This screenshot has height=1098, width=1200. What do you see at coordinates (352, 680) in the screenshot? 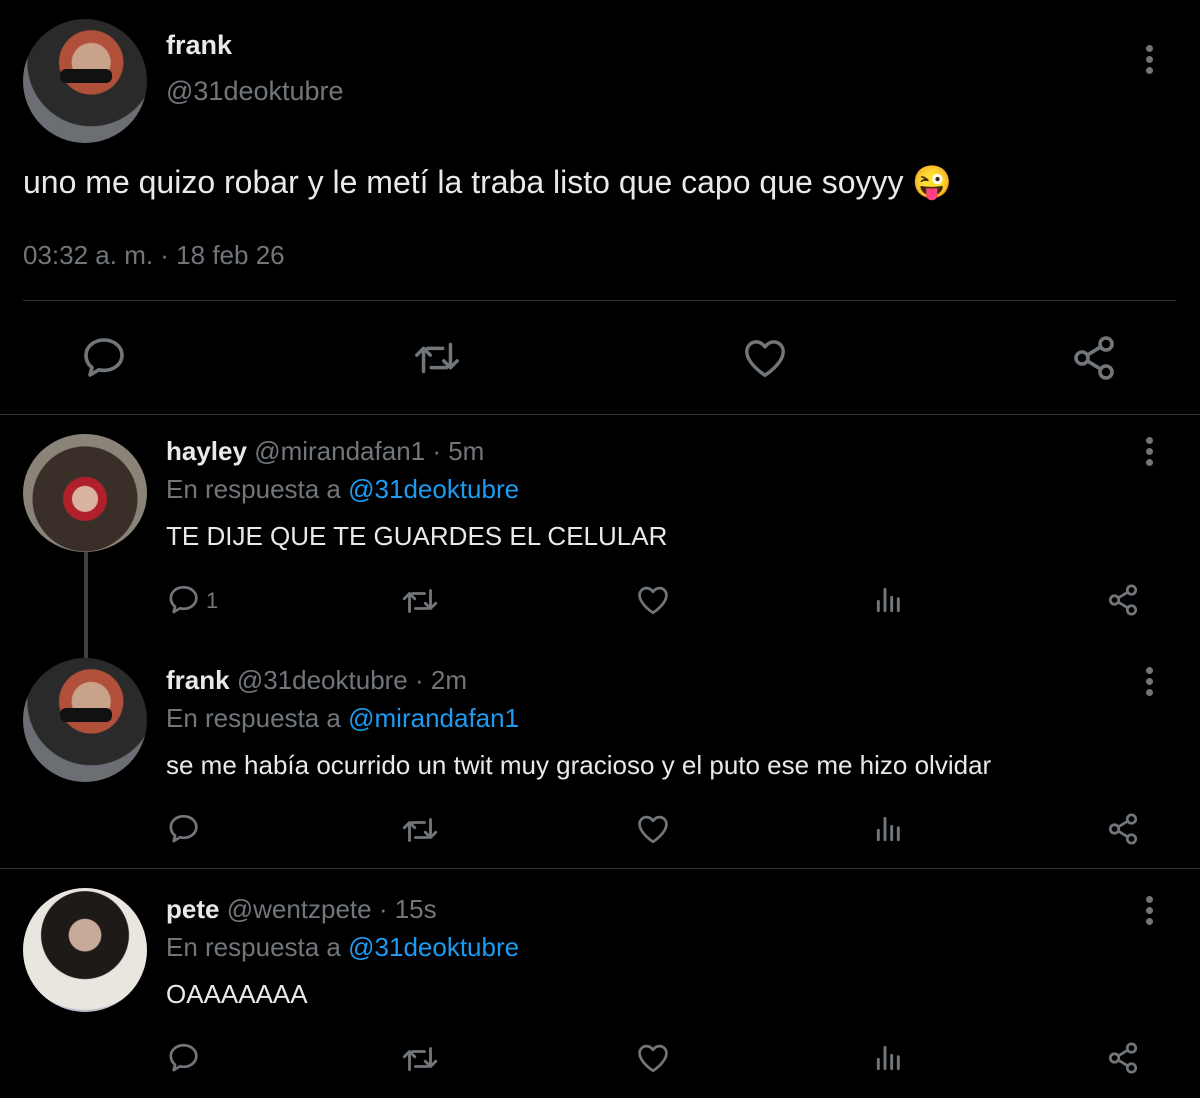
I see `reply2-handle-time: @31deoktubre · 2m` at bounding box center [352, 680].